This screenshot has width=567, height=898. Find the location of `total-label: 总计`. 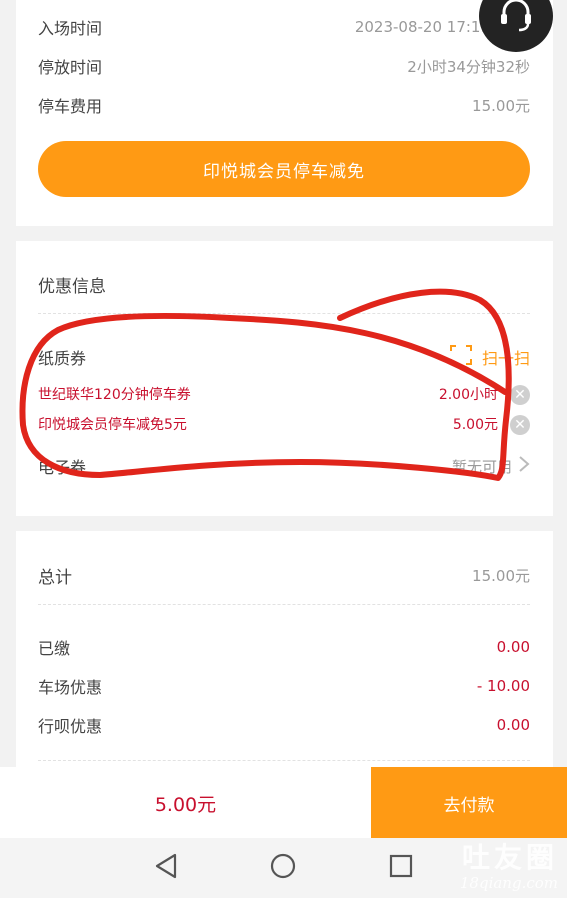

total-label: 总计 is located at coordinates (55, 577).